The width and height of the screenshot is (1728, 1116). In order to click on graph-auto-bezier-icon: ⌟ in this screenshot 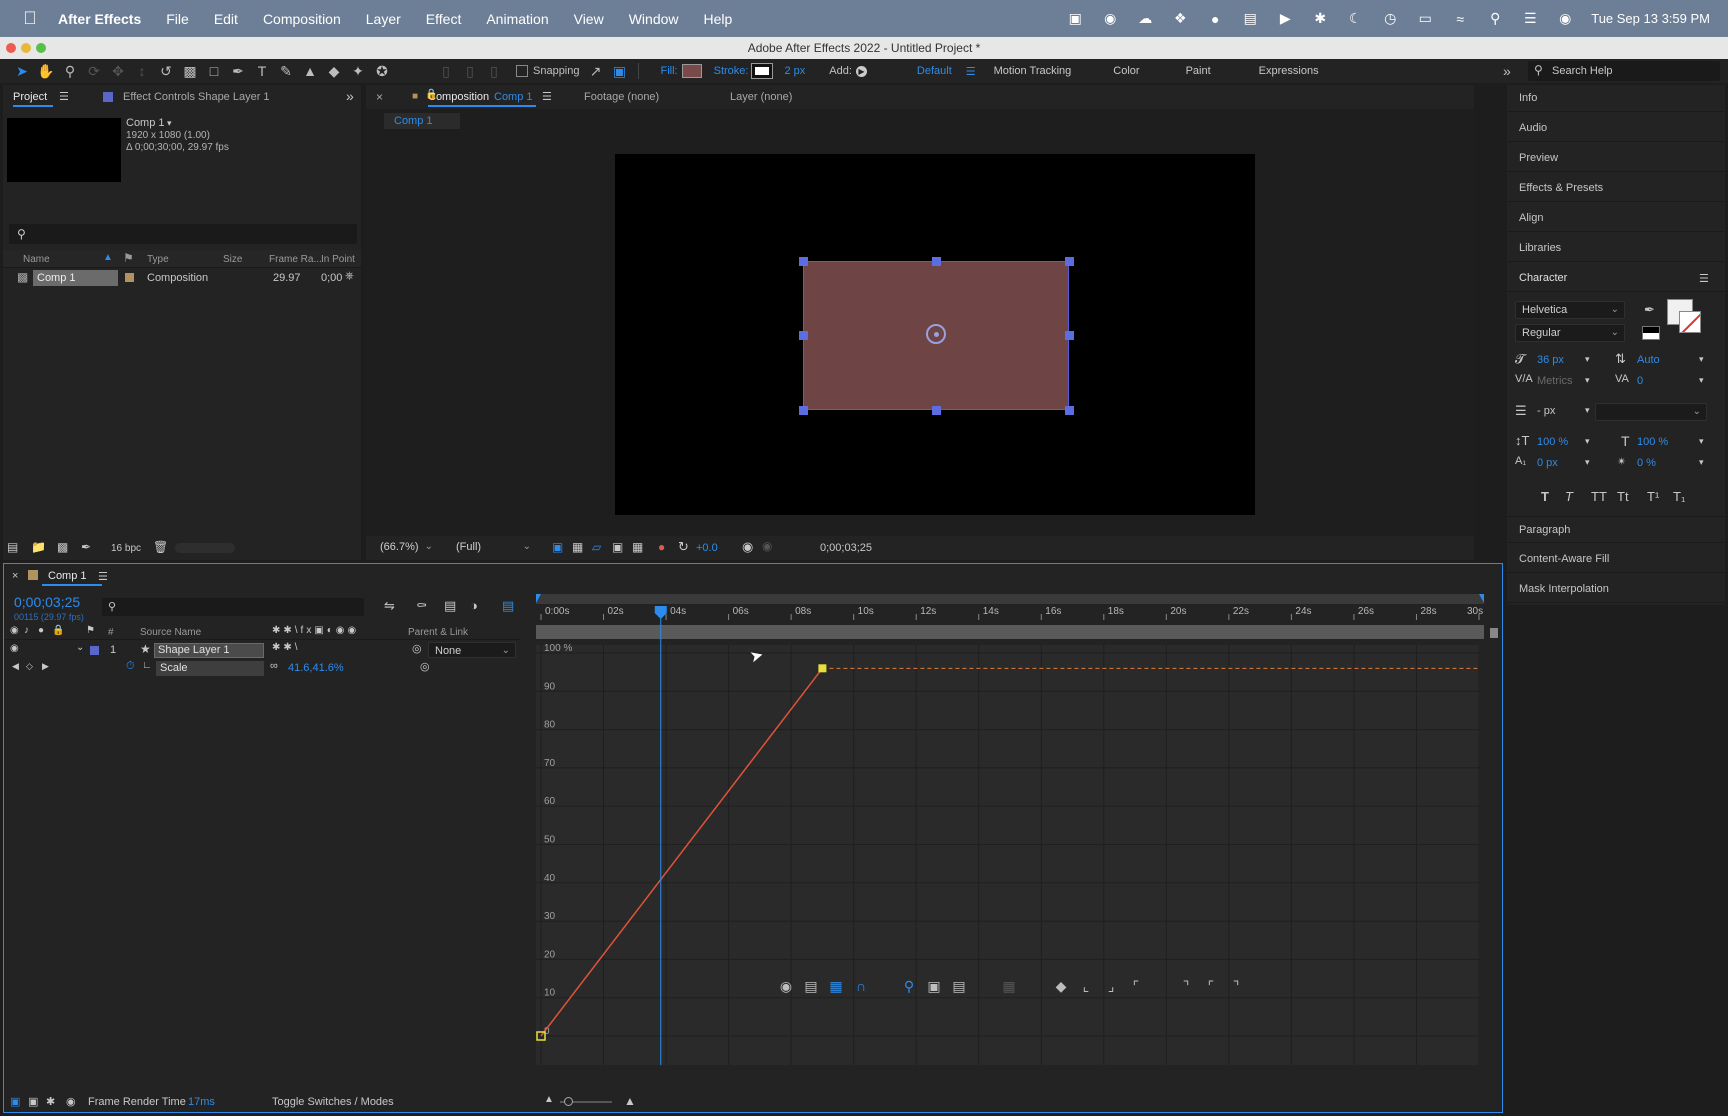, I will do `click(1111, 986)`.